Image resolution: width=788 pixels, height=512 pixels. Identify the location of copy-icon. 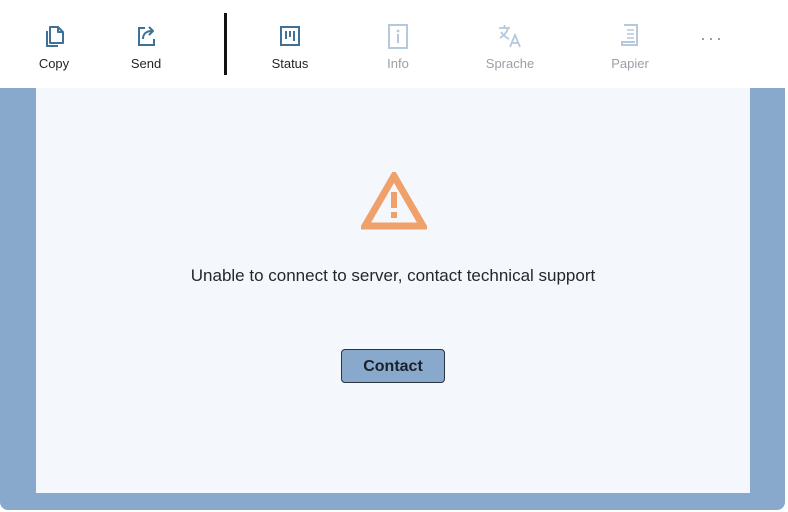
(55, 36).